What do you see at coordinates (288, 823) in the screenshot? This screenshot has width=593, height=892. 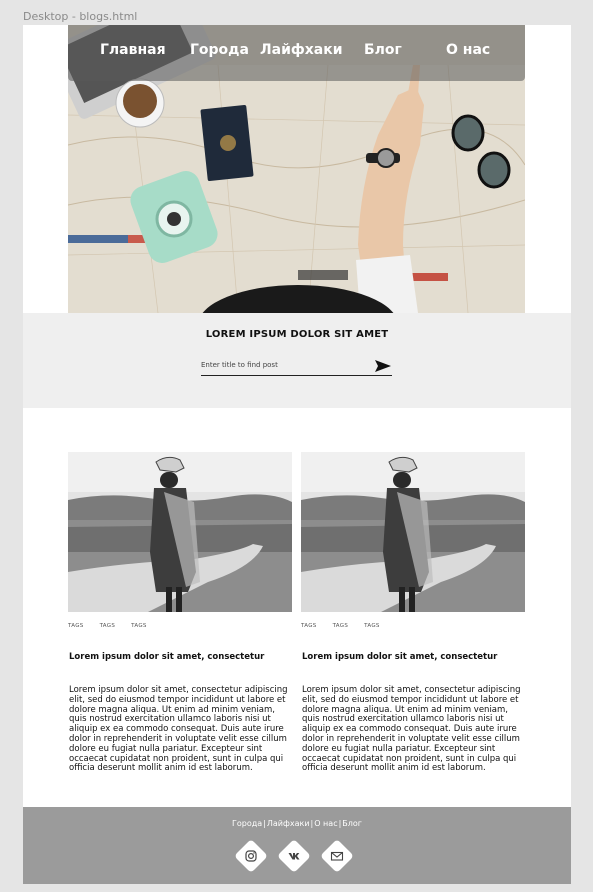 I see `footer-link-lifehacks: Лайфхаки` at bounding box center [288, 823].